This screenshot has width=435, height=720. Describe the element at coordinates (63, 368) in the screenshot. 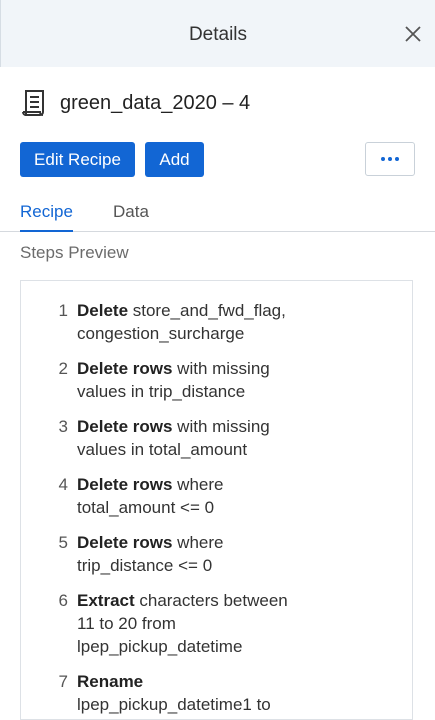

I see `step-number: 2` at that location.